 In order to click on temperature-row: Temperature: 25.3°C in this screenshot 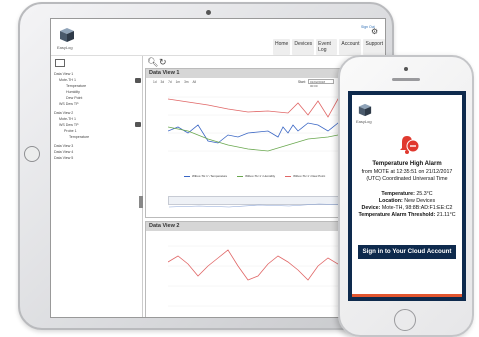, I will do `click(407, 194)`.